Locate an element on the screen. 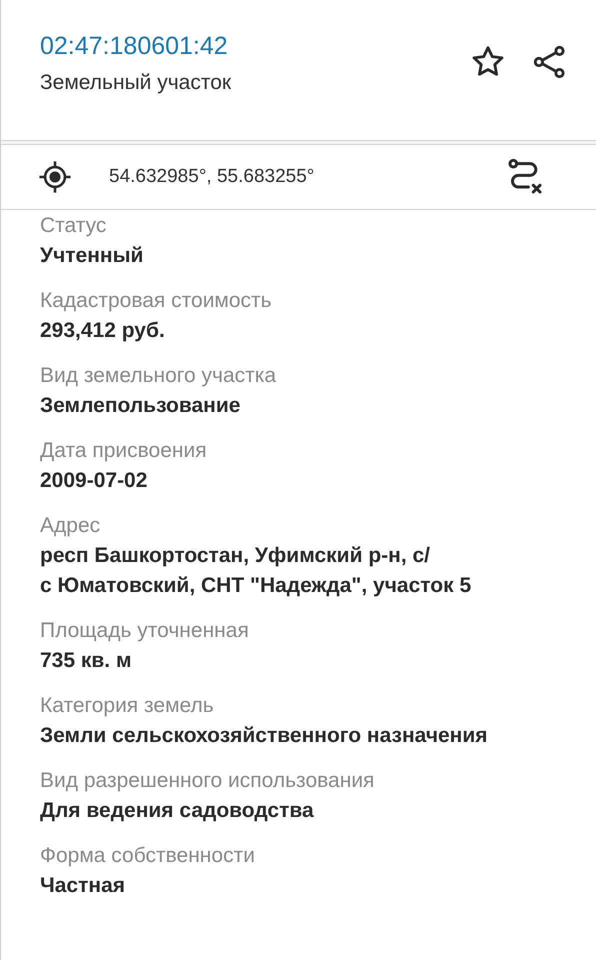 This screenshot has width=596, height=960. field-label: Площадь уточненная is located at coordinates (145, 631).